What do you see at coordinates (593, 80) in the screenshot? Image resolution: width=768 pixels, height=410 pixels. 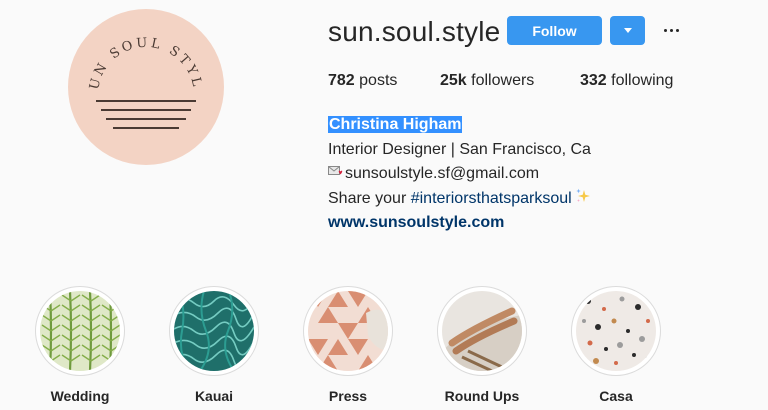 I see `following-count: 332` at bounding box center [593, 80].